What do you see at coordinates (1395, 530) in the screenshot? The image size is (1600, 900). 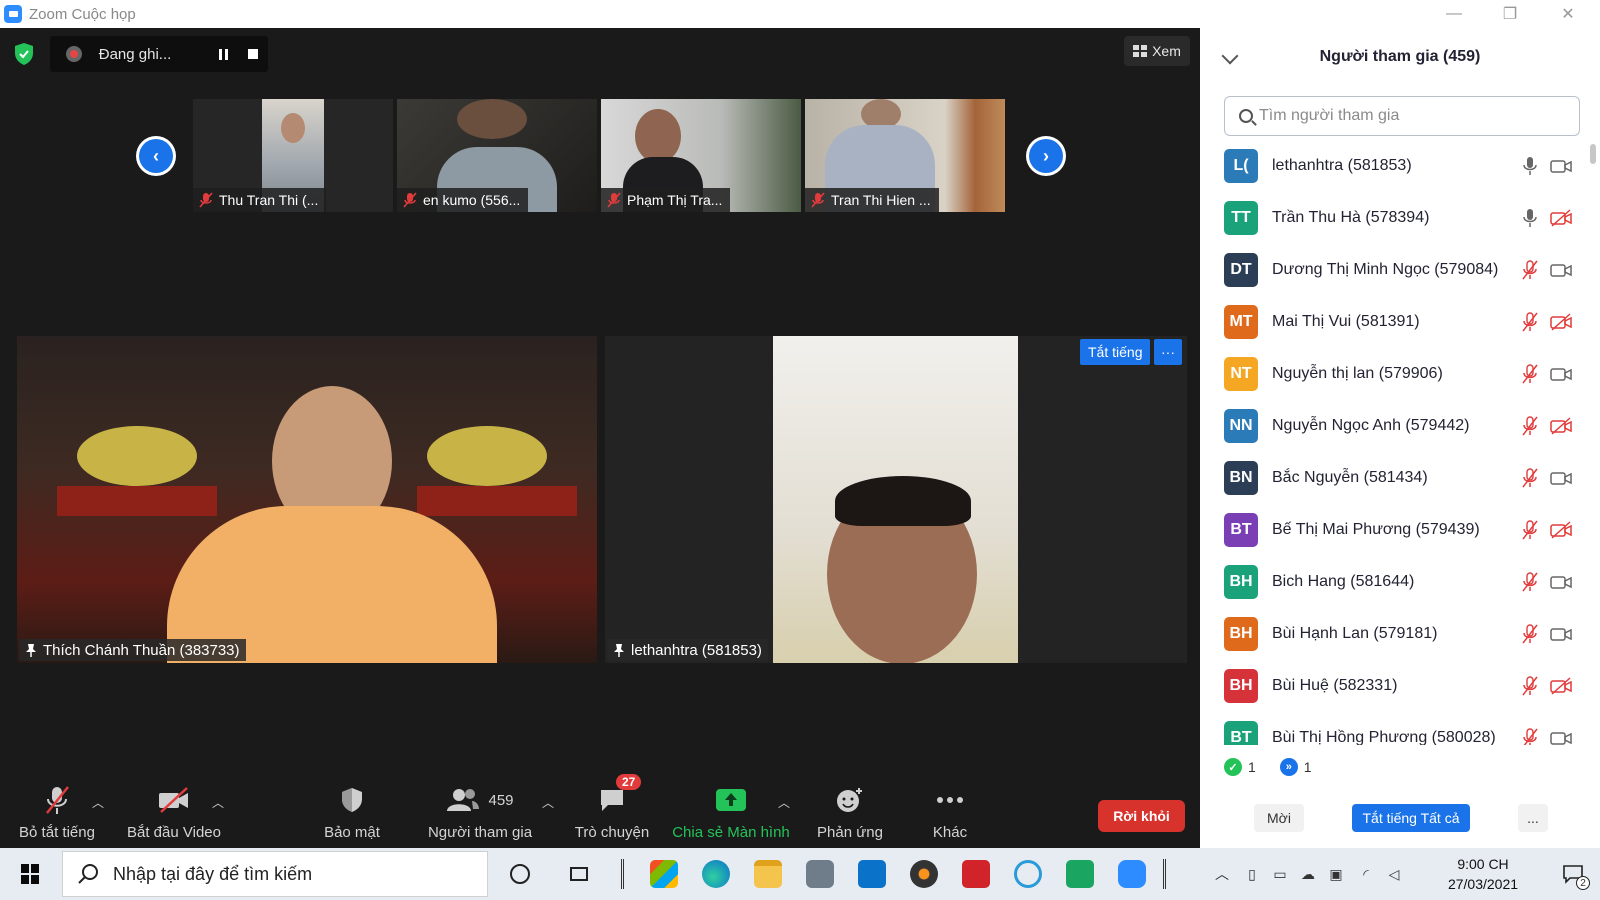 I see `participant-row: BT Bế Thị Mai Phương (579439)` at bounding box center [1395, 530].